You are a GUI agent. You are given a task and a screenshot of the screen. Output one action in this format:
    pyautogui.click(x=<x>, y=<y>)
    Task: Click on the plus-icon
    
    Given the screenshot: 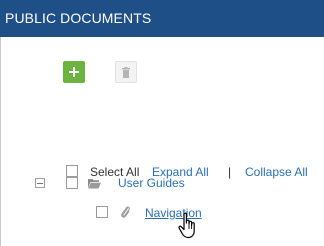 What is the action you would take?
    pyautogui.click(x=74, y=72)
    